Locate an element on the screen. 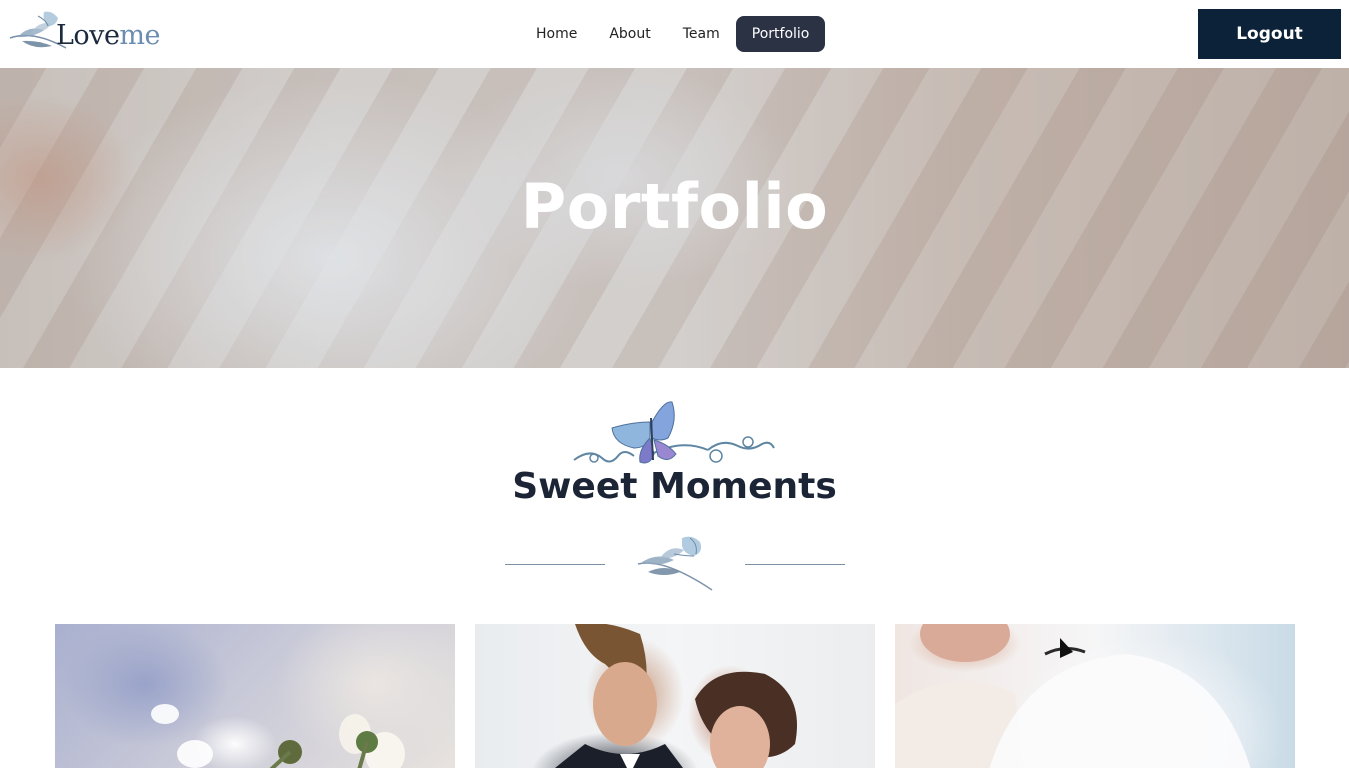 Image resolution: width=1349 pixels, height=768 pixels. brand-logo: Loveme is located at coordinates (84, 34).